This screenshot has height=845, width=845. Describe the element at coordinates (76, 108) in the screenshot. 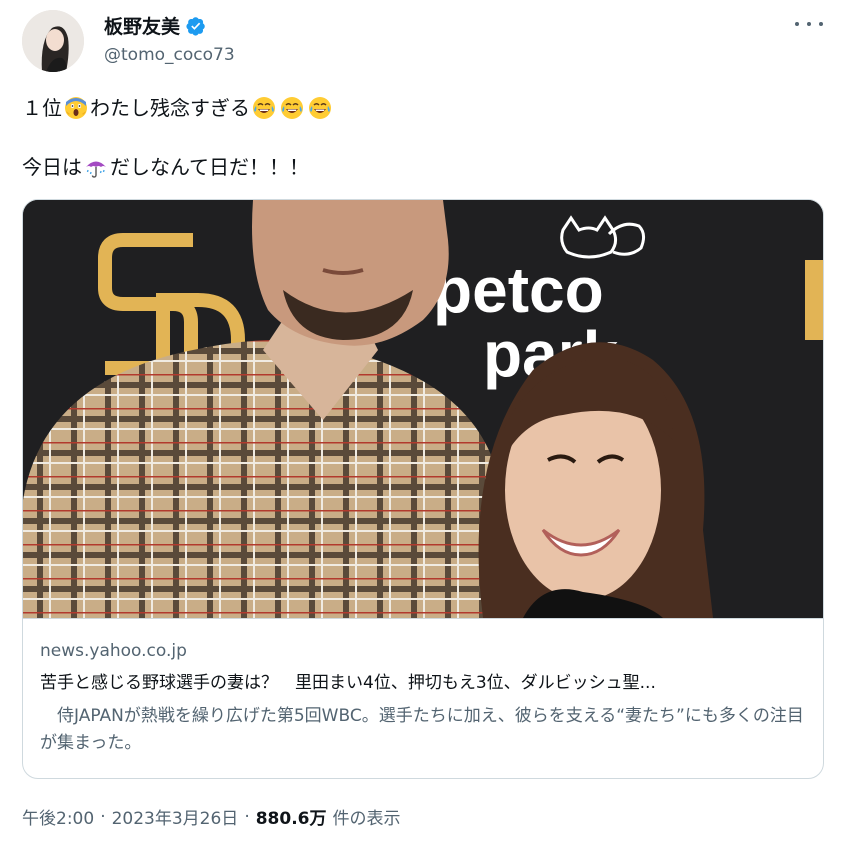

I see `screaming-face-emoji-icon` at that location.